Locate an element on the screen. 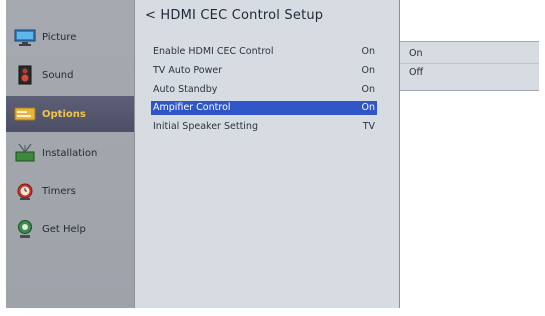  row-label: Auto Standby is located at coordinates (185, 89).